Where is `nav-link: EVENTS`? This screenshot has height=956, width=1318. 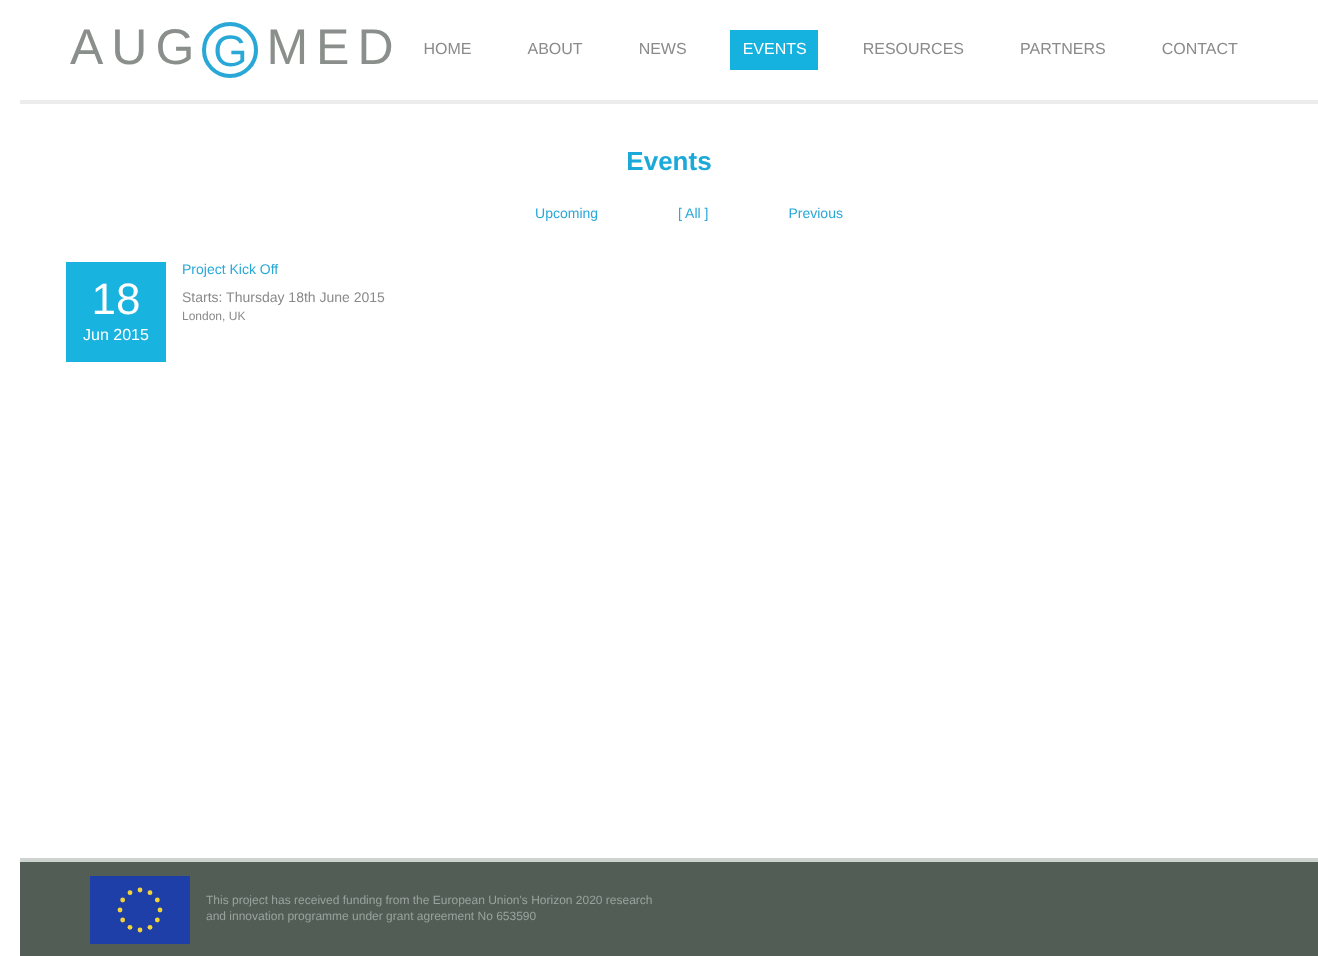
nav-link: EVENTS is located at coordinates (774, 50).